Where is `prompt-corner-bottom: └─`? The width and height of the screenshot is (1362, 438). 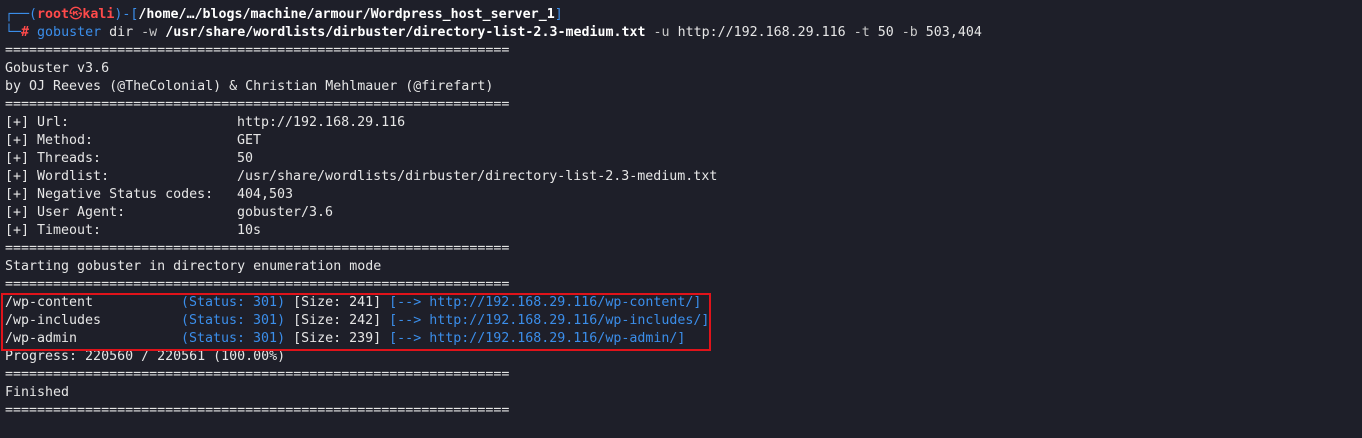
prompt-corner-bottom: └─ is located at coordinates (13, 32).